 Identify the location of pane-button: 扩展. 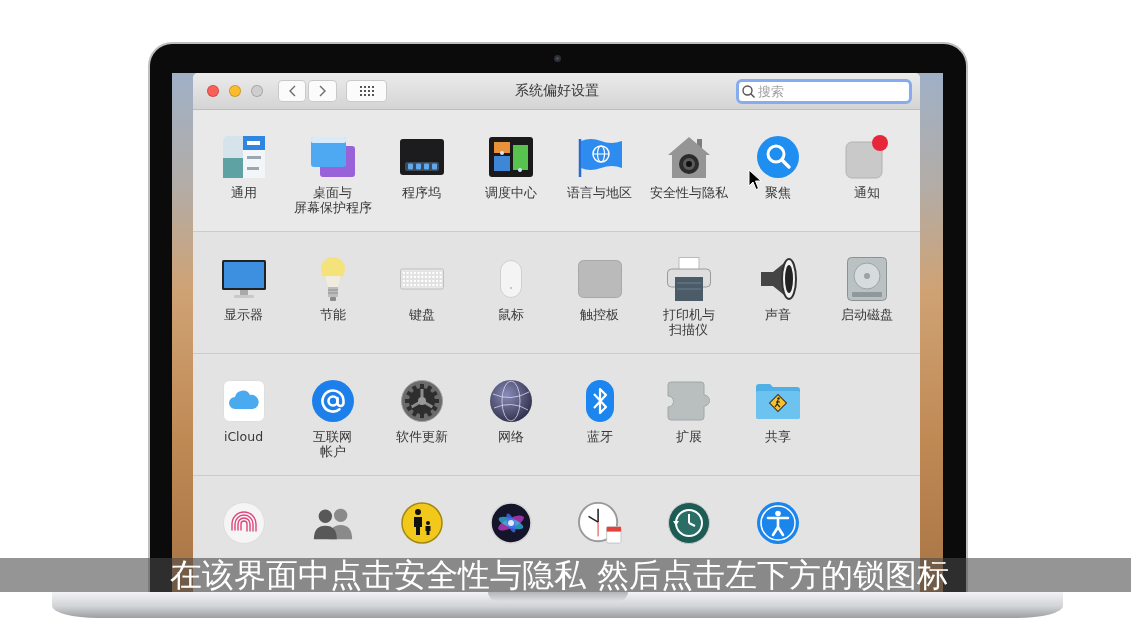
(688, 419).